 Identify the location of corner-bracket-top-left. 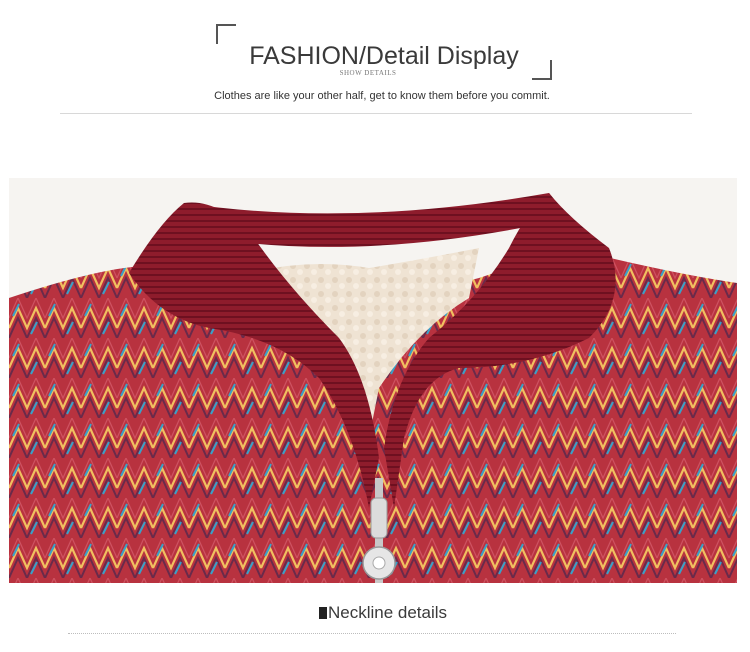
(226, 34).